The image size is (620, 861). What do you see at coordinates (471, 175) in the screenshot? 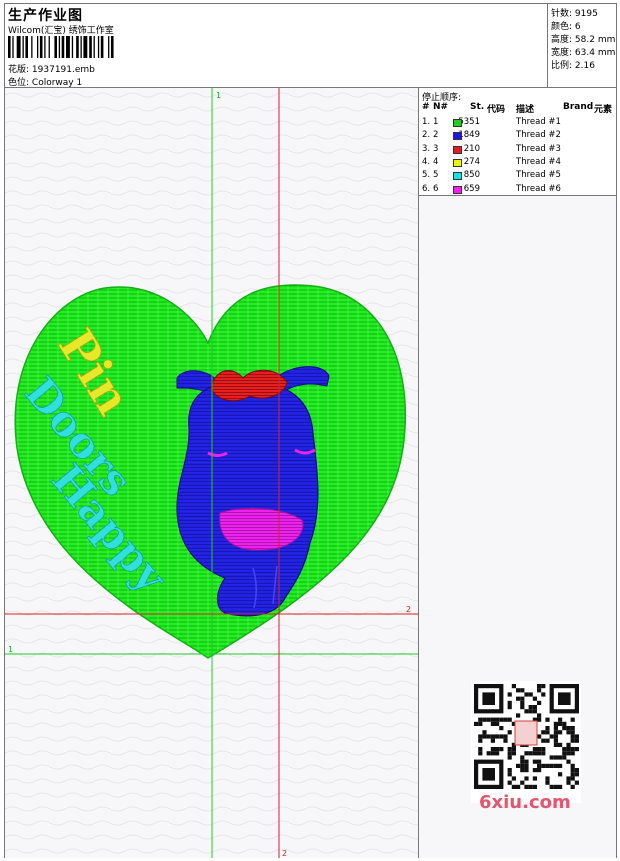
I see `row-stitches: 850` at bounding box center [471, 175].